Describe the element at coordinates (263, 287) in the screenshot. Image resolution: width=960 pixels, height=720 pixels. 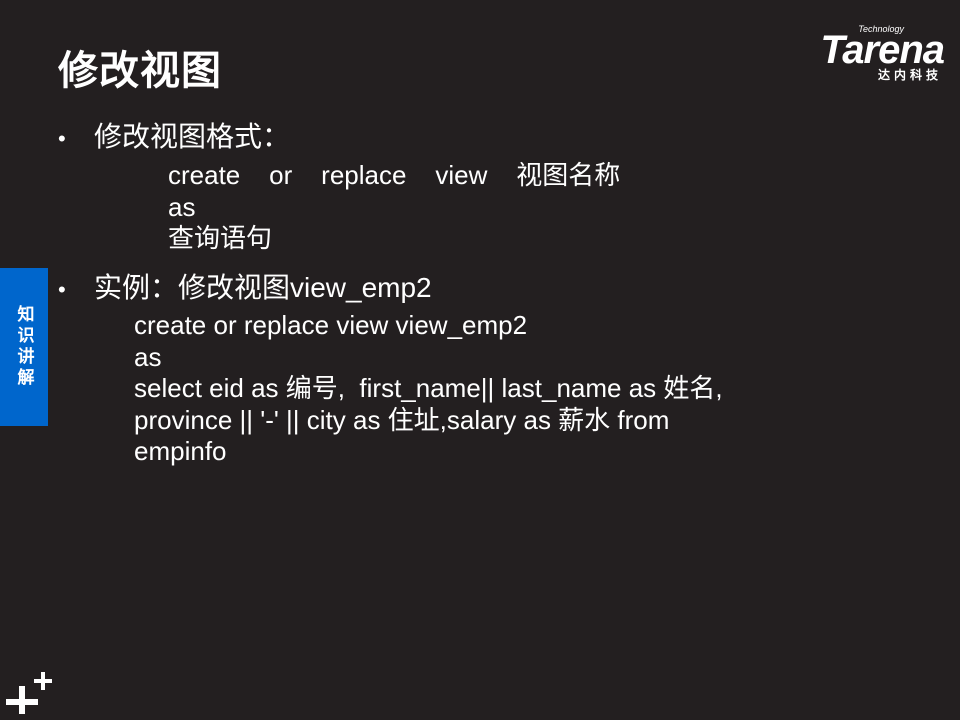
I see `bullet-example-text: 实例：修改视图view_emp2` at that location.